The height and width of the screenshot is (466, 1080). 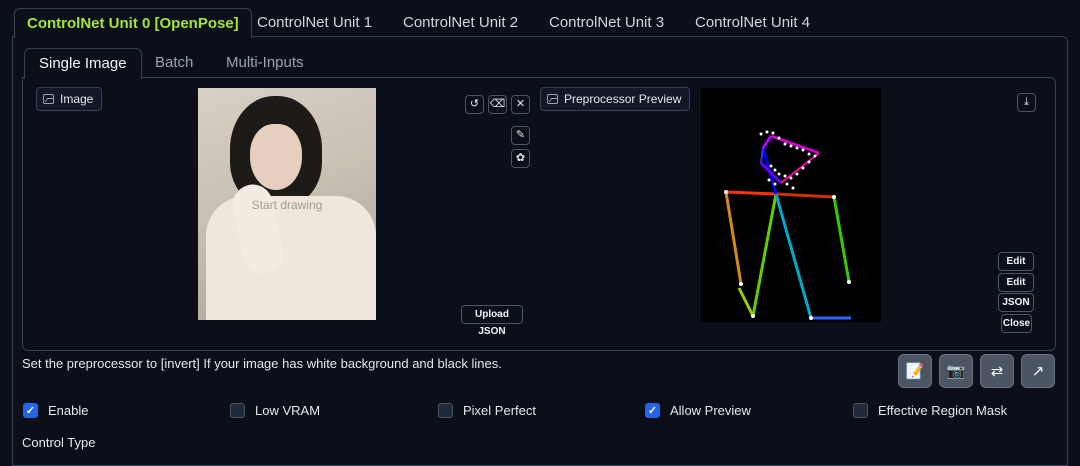 What do you see at coordinates (59, 442) in the screenshot?
I see `control-type-label: Control Type` at bounding box center [59, 442].